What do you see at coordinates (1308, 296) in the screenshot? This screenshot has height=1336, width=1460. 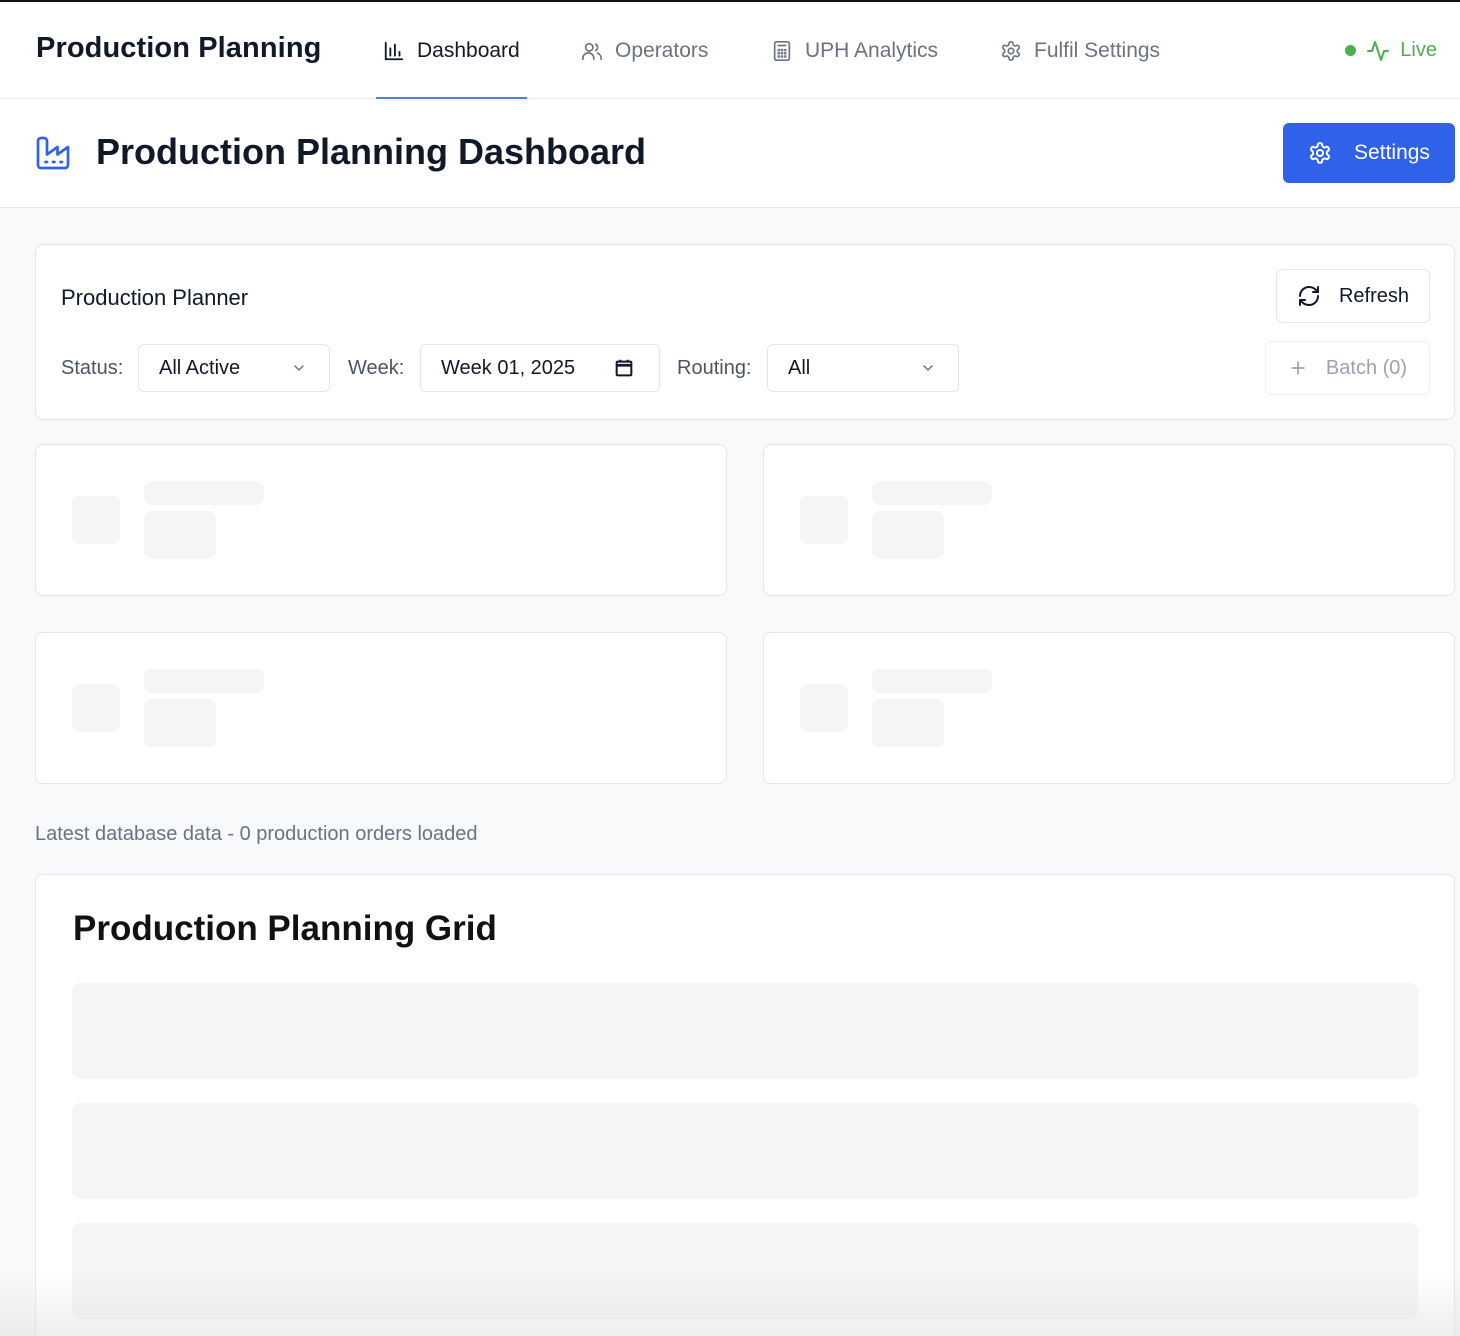 I see `refresh-icon` at bounding box center [1308, 296].